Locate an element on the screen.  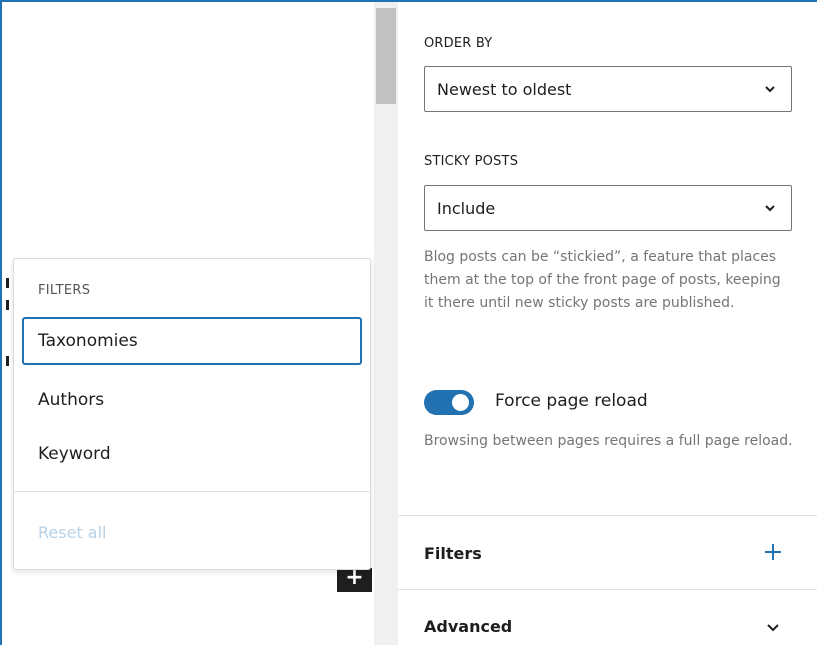
canvas-scrollbar-thumb is located at coordinates (386, 56).